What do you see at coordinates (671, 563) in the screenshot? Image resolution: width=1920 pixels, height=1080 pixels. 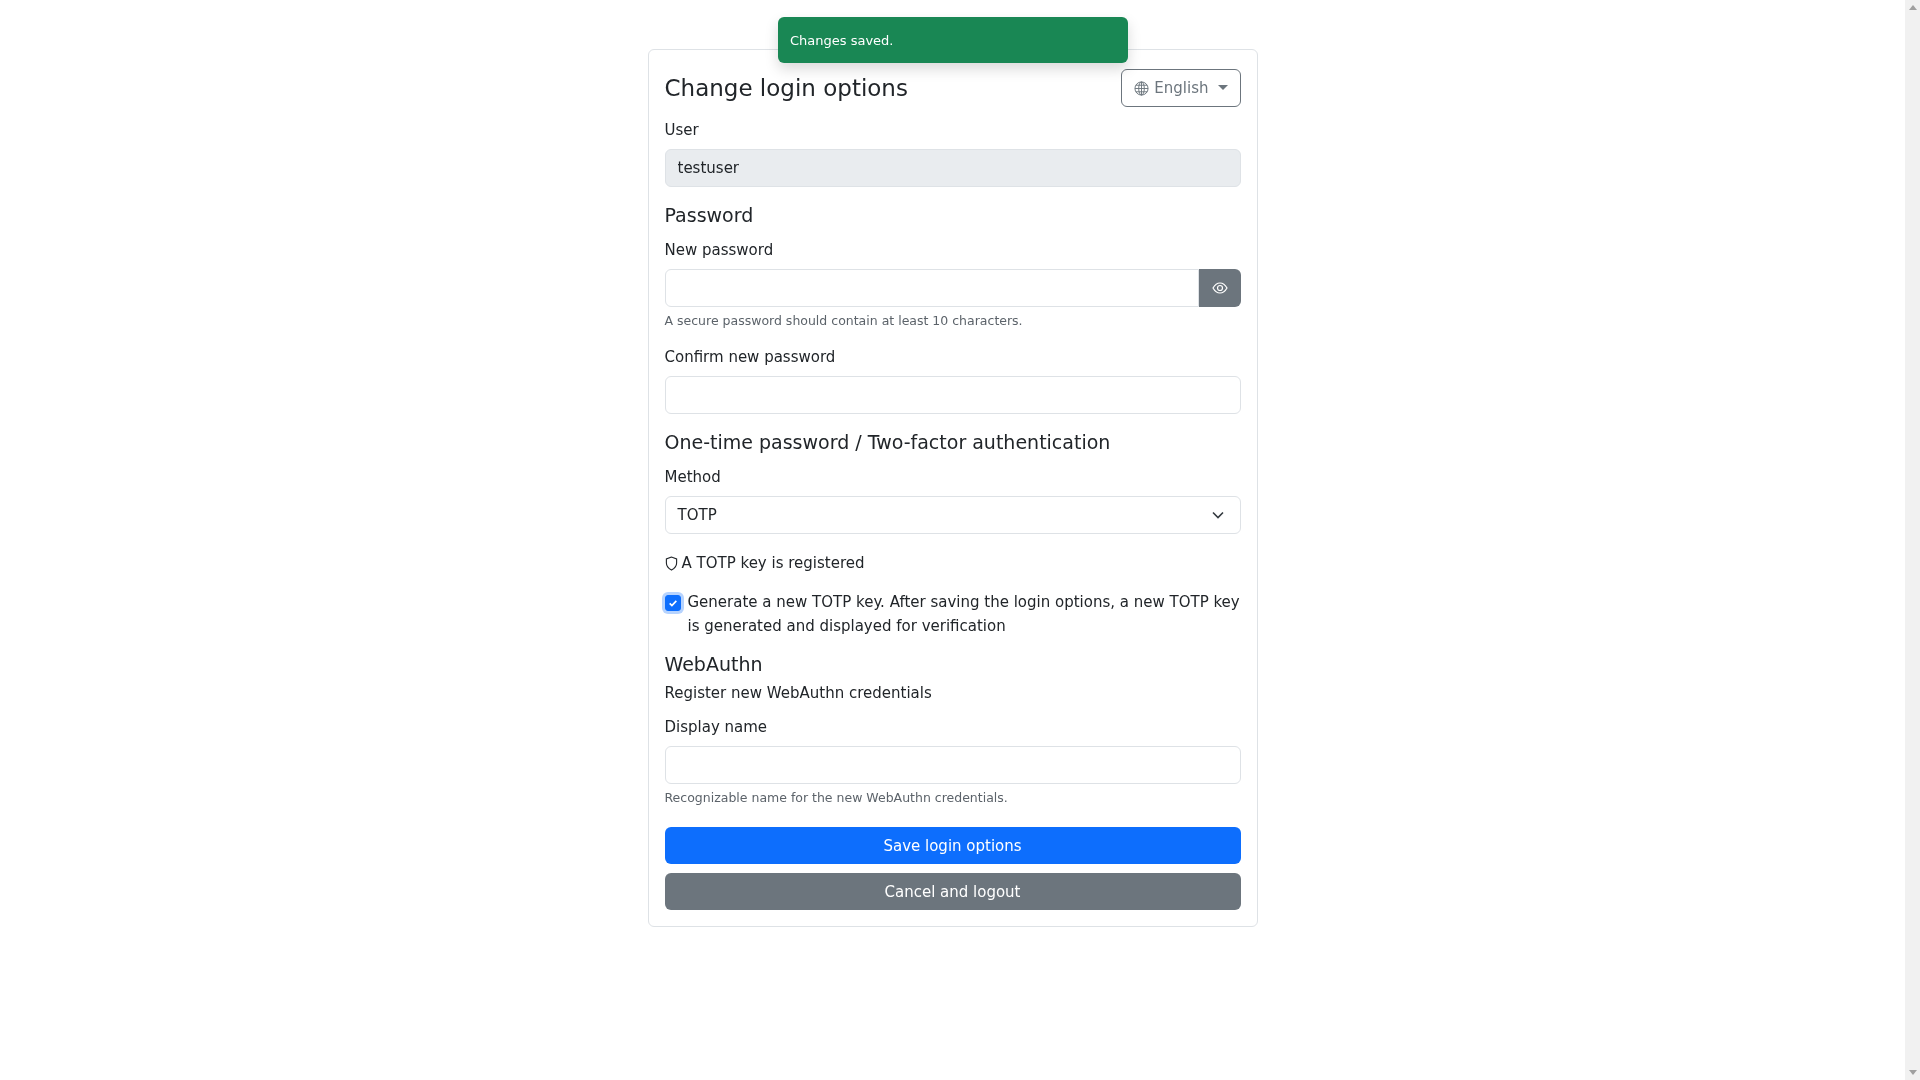 I see `shield-icon` at bounding box center [671, 563].